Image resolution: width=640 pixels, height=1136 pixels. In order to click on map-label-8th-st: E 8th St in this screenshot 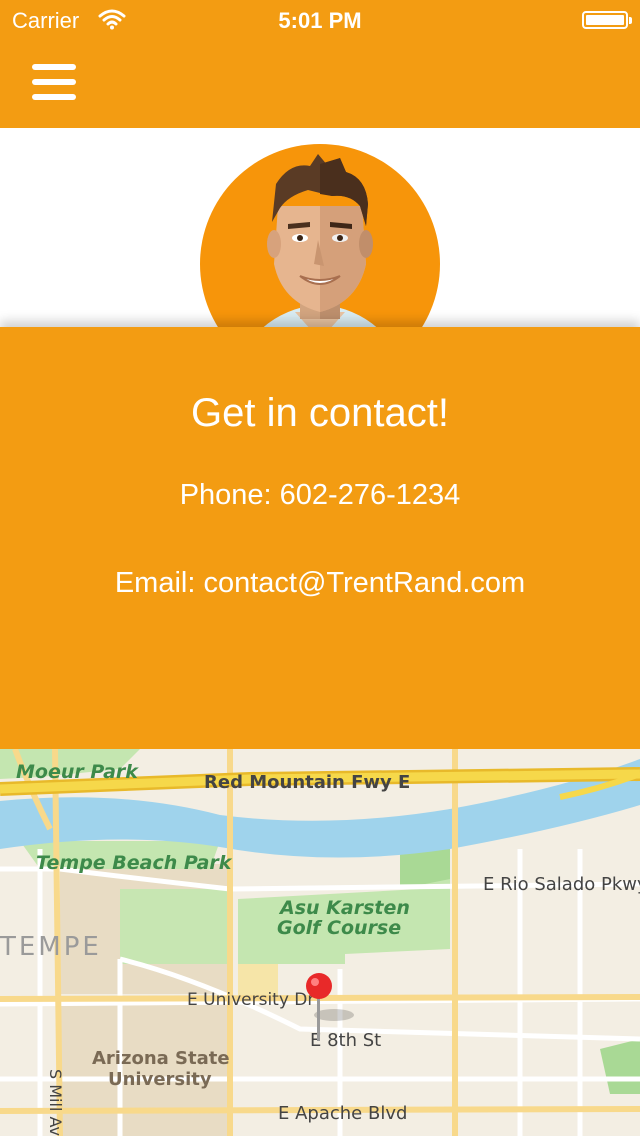, I will do `click(345, 1040)`.